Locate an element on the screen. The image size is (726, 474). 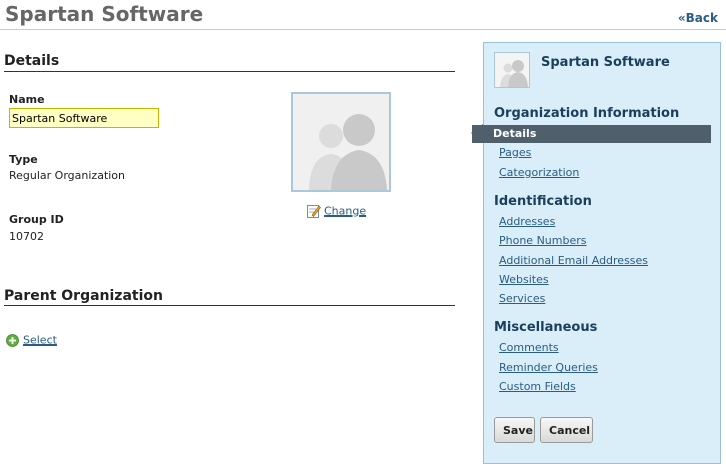
sidebar-org-name: Spartan Software is located at coordinates (605, 62).